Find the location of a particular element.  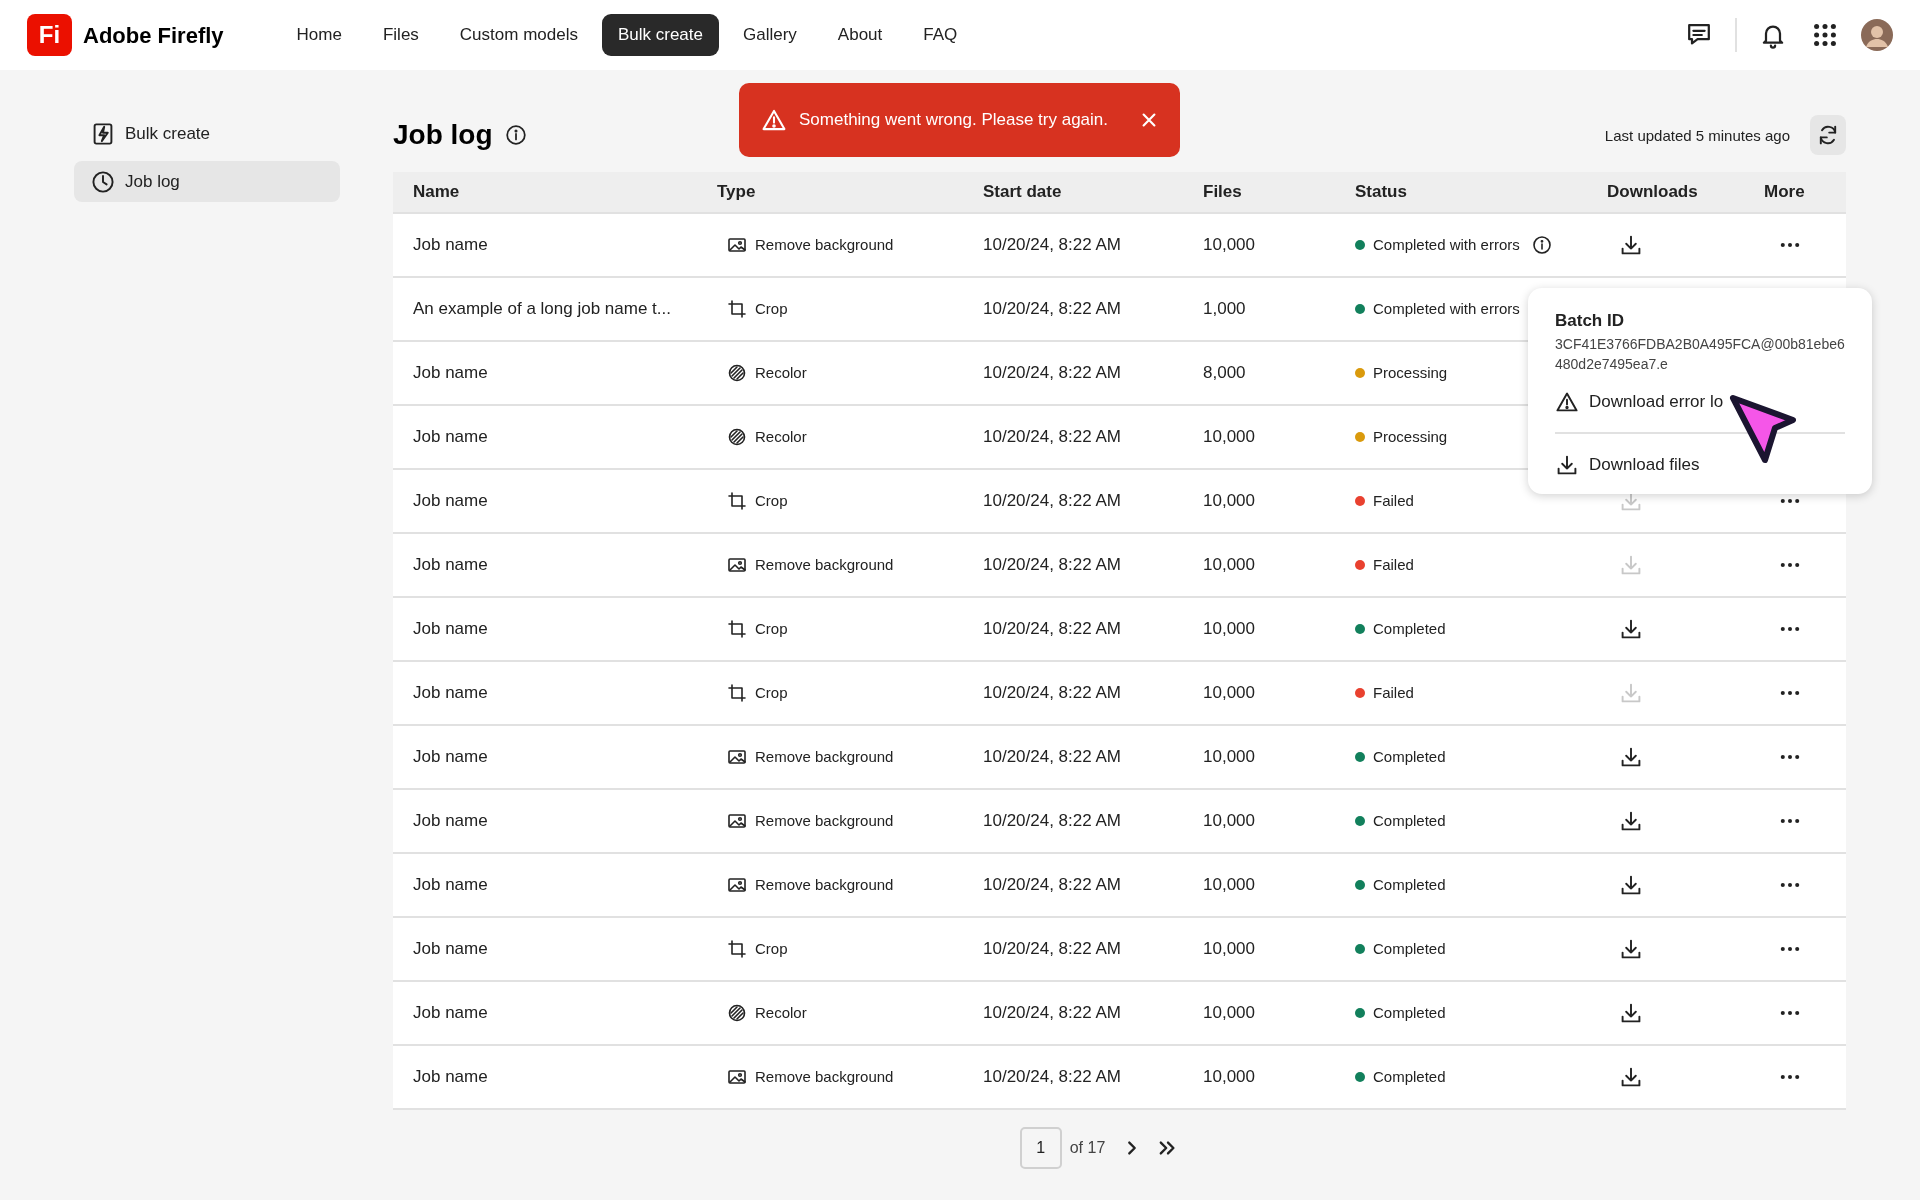

app-name: Adobe Firefly is located at coordinates (153, 35).